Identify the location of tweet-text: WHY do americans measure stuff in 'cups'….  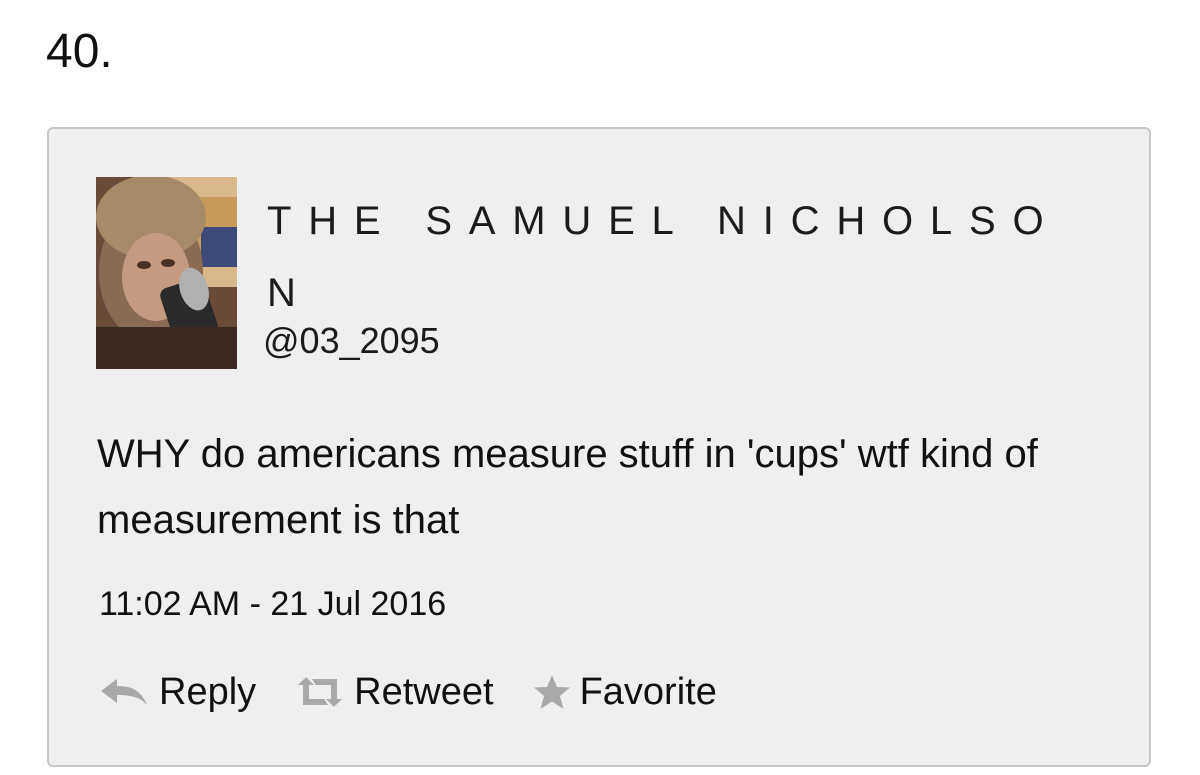
(567, 487).